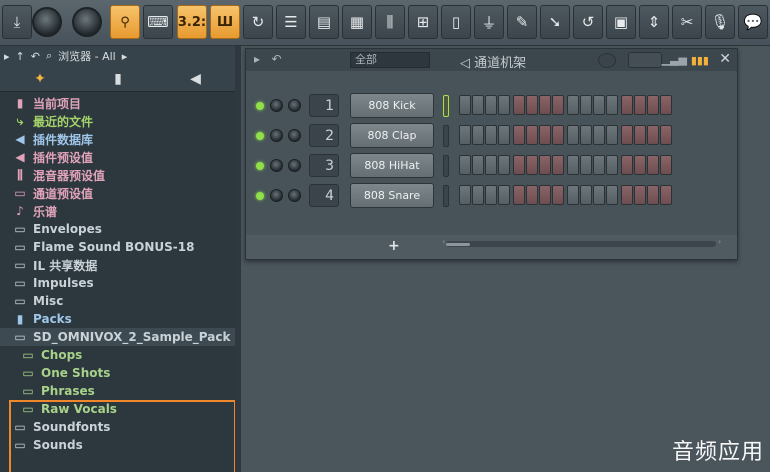  What do you see at coordinates (276, 105) in the screenshot?
I see `pan-knob` at bounding box center [276, 105].